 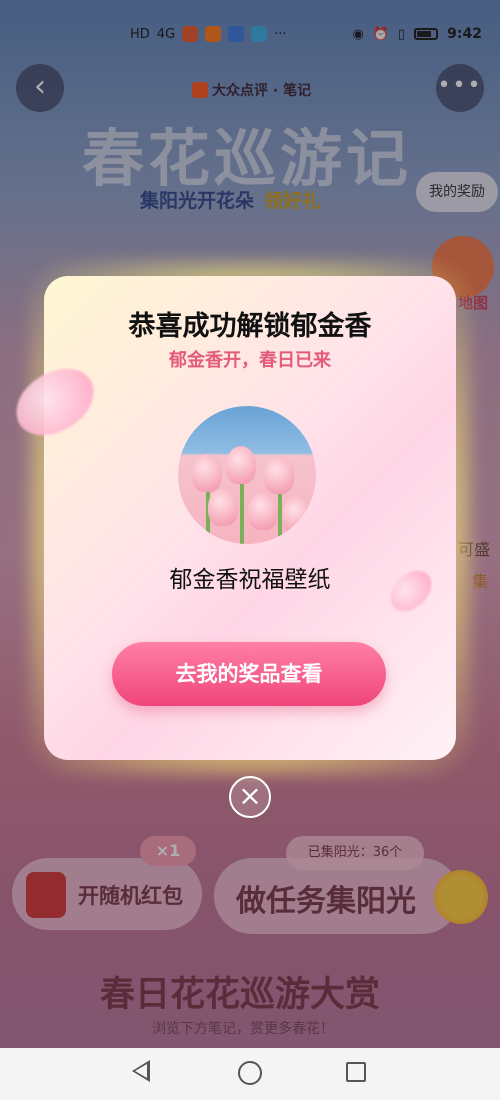 What do you see at coordinates (242, 511) in the screenshot?
I see `stem` at bounding box center [242, 511].